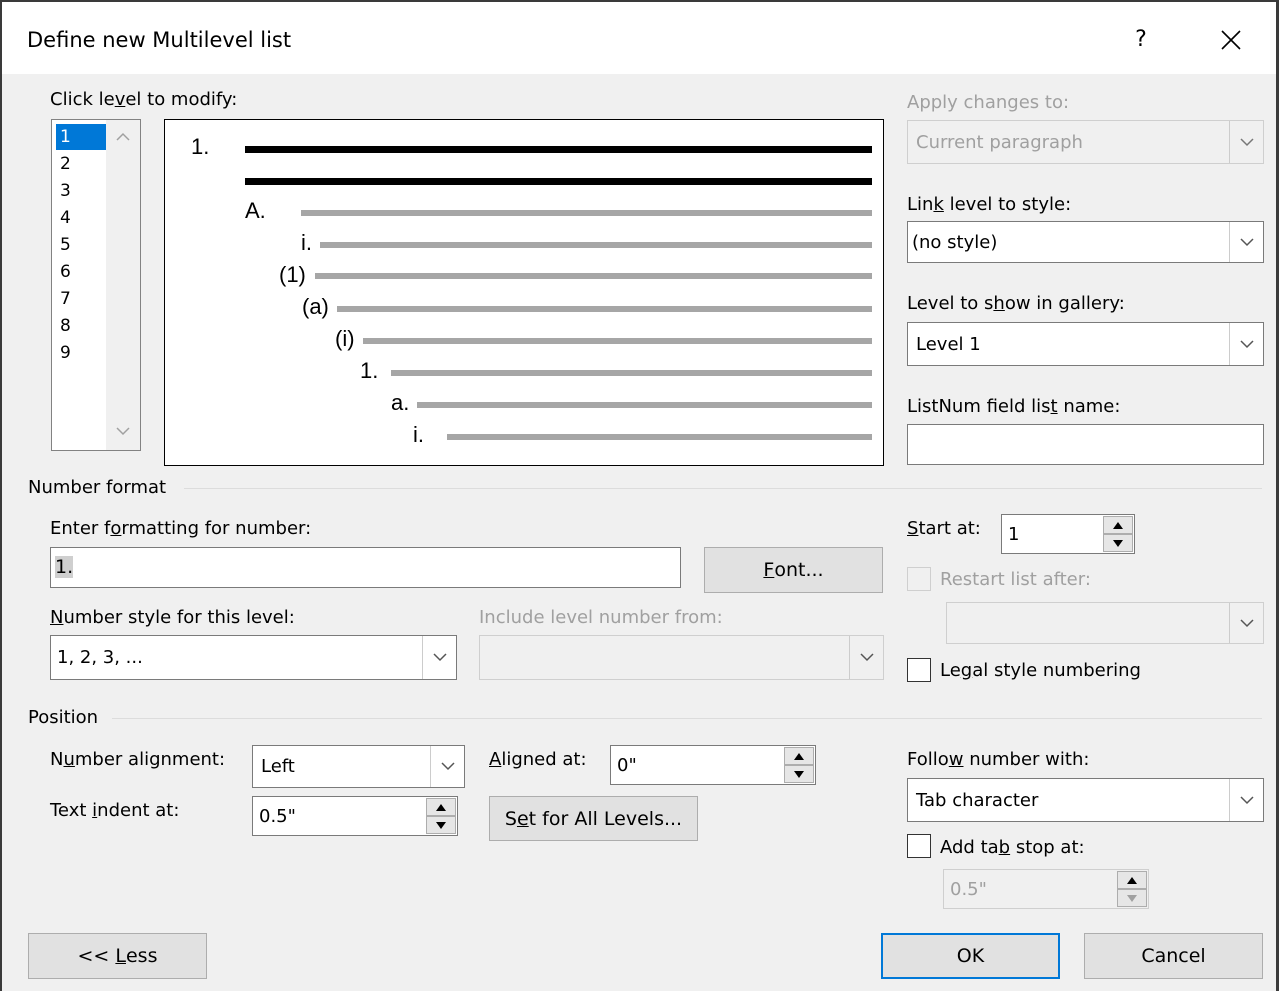 The width and height of the screenshot is (1279, 991). Describe the element at coordinates (306, 242) in the screenshot. I see `preview-number-level-3: i.` at that location.